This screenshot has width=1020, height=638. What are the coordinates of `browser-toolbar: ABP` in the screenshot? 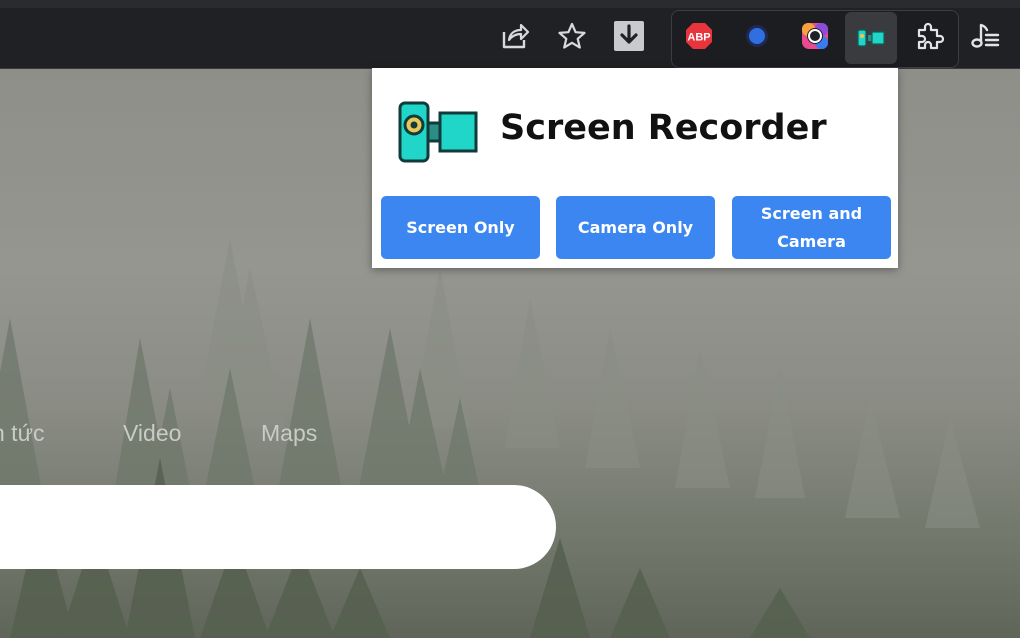 It's located at (510, 34).